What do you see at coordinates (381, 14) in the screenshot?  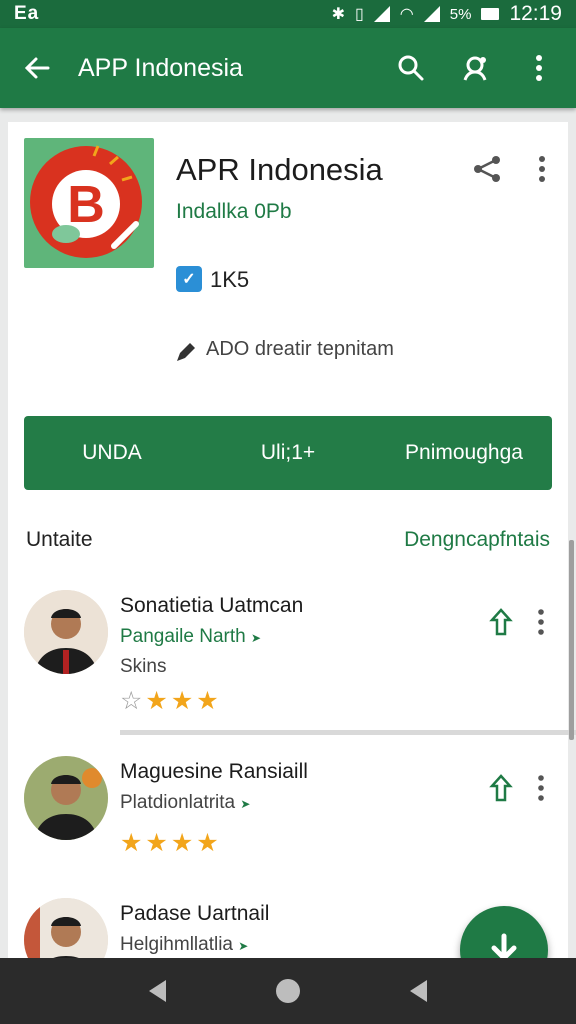 I see `signal-icon` at bounding box center [381, 14].